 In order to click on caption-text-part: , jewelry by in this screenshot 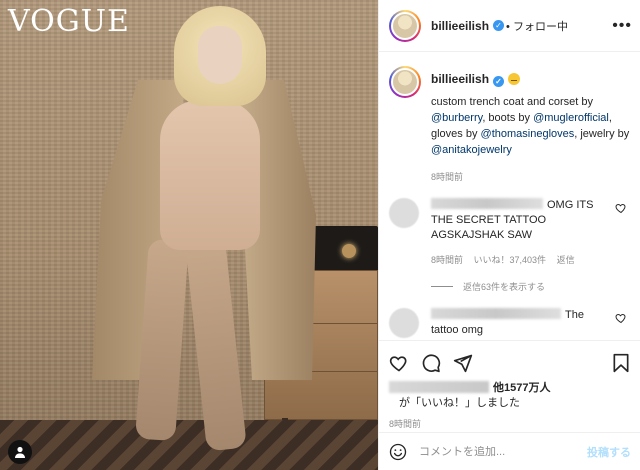, I will do `click(602, 134)`.